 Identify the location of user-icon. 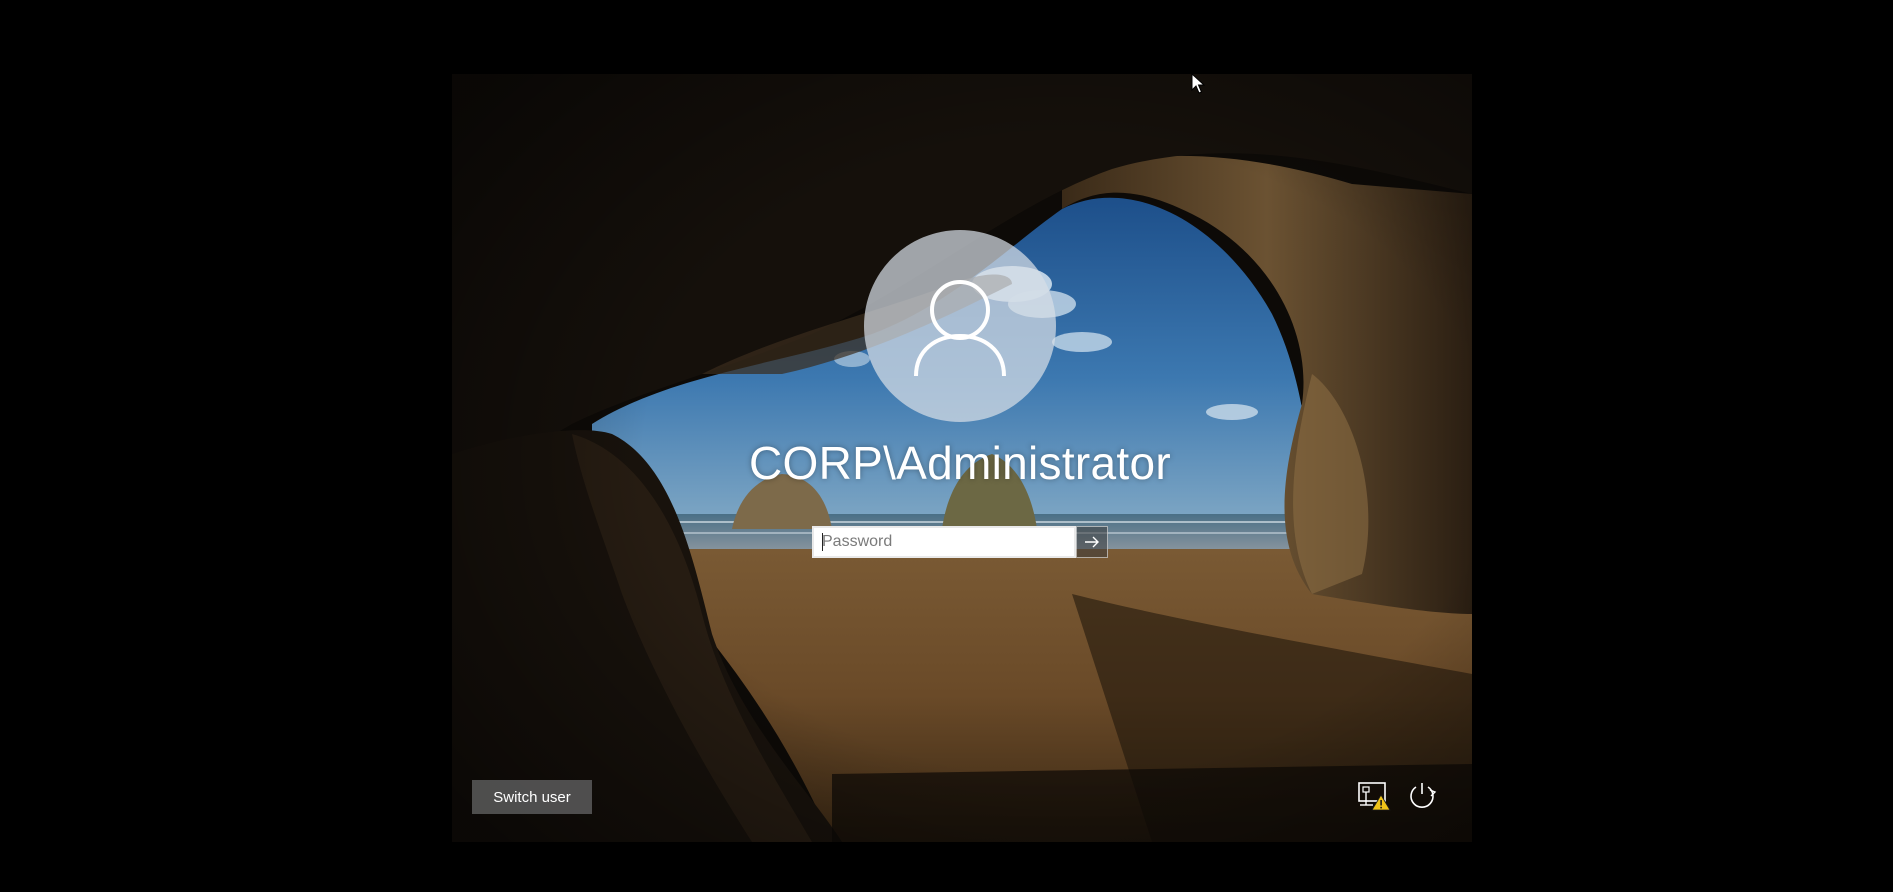
(960, 328).